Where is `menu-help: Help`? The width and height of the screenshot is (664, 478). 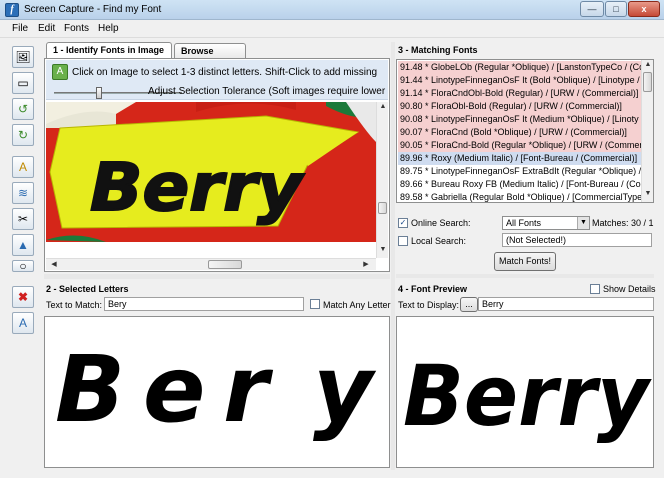
menu-help: Help is located at coordinates (108, 28).